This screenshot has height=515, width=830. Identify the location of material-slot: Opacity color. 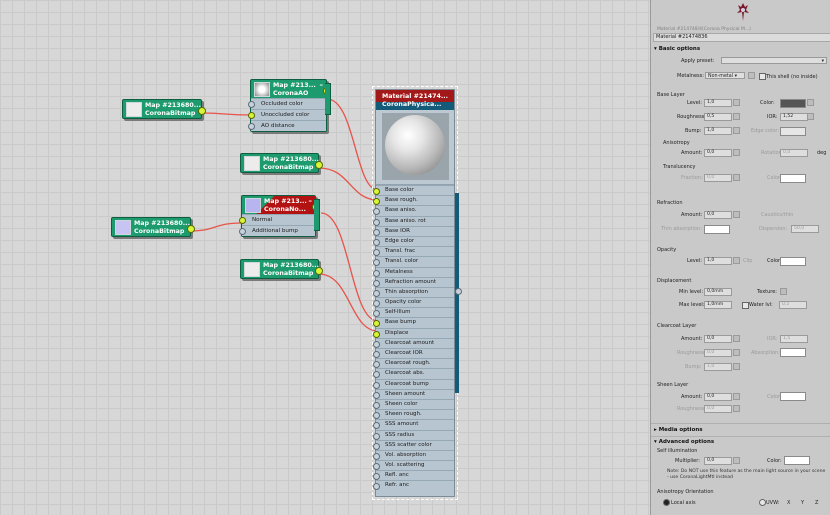
(413, 302).